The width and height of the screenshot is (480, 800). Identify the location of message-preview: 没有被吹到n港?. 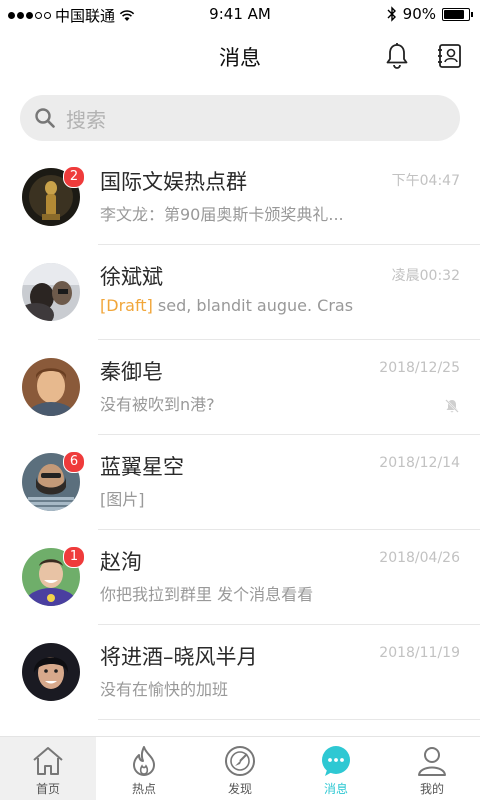
(157, 404).